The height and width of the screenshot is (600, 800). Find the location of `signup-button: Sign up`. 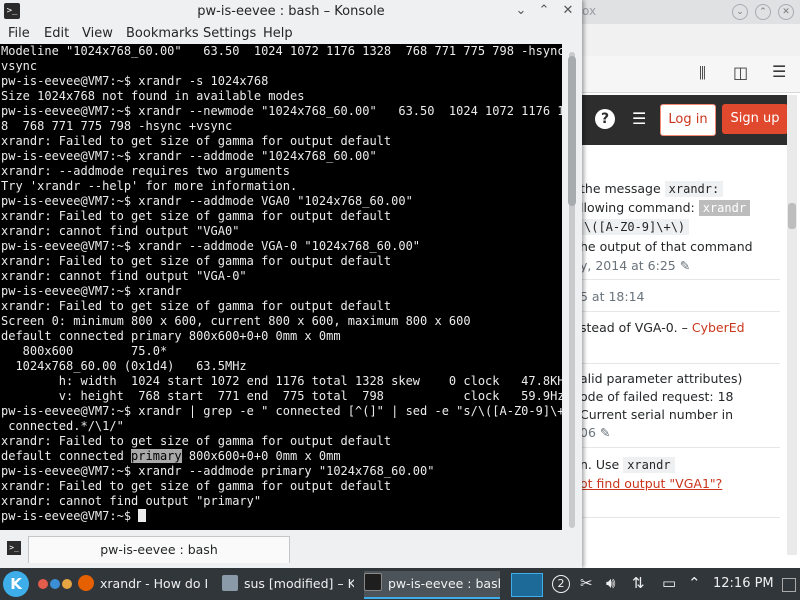

signup-button: Sign up is located at coordinates (755, 119).